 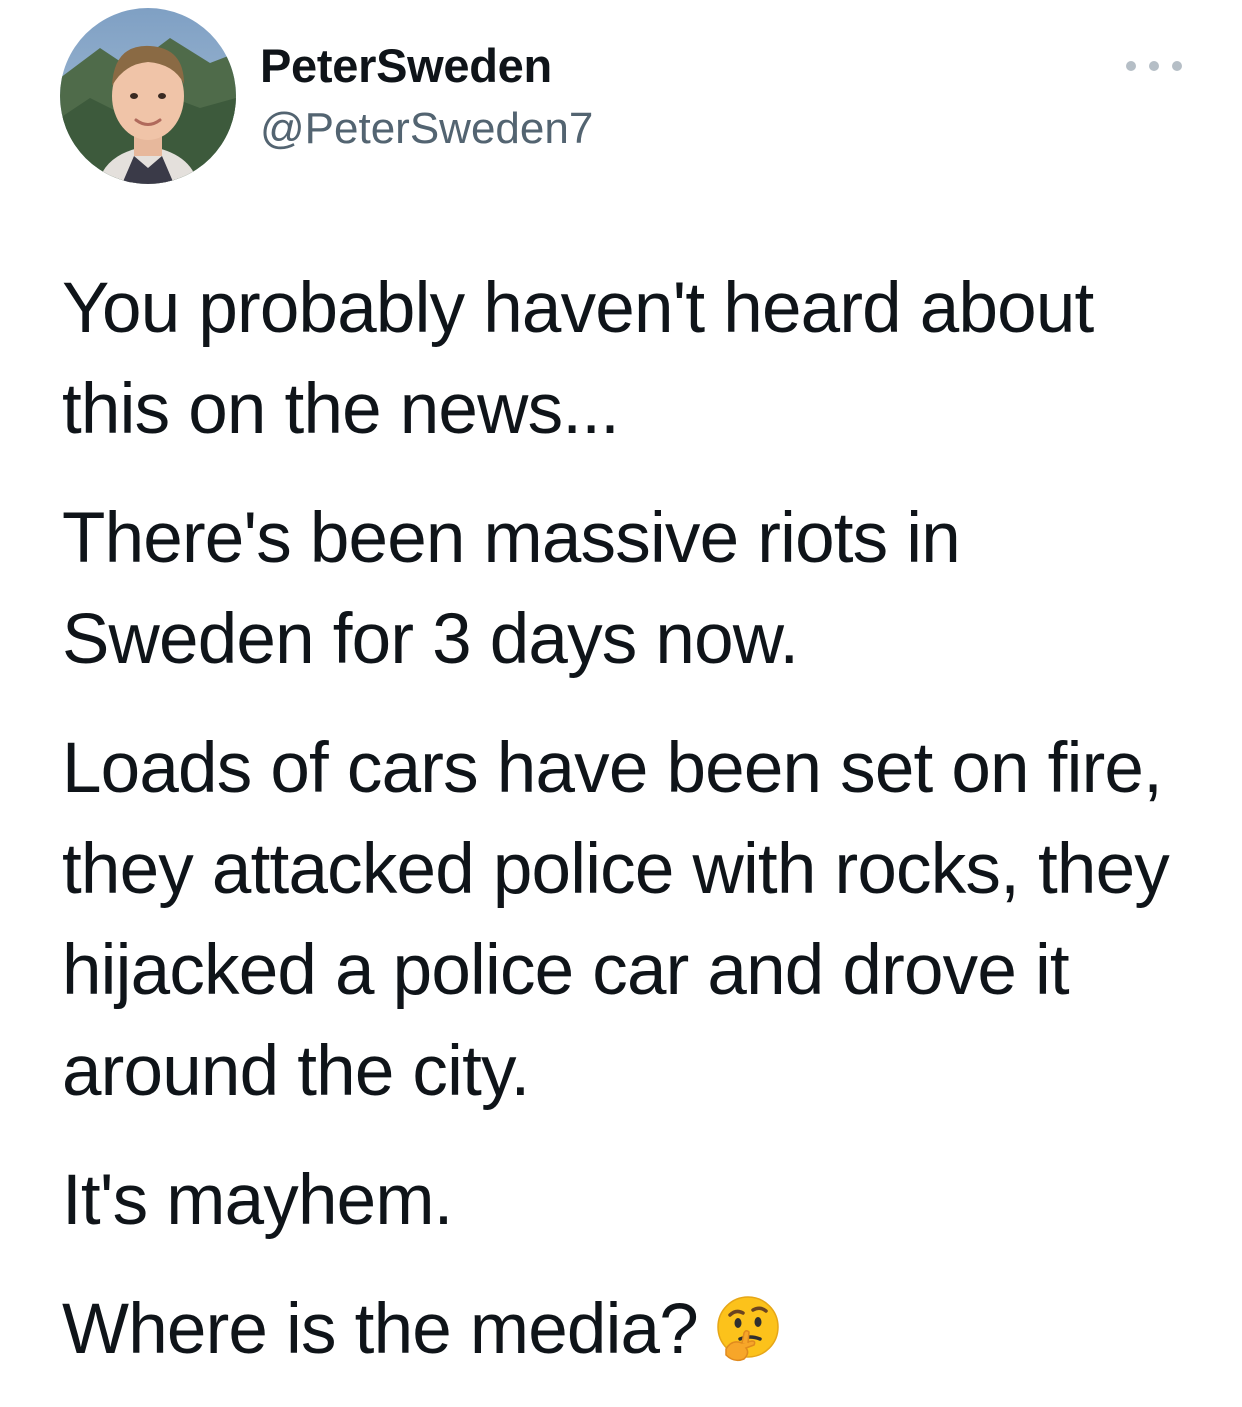 What do you see at coordinates (612, 768) in the screenshot?
I see `tweet-line: Loads of cars have been set on fire,` at bounding box center [612, 768].